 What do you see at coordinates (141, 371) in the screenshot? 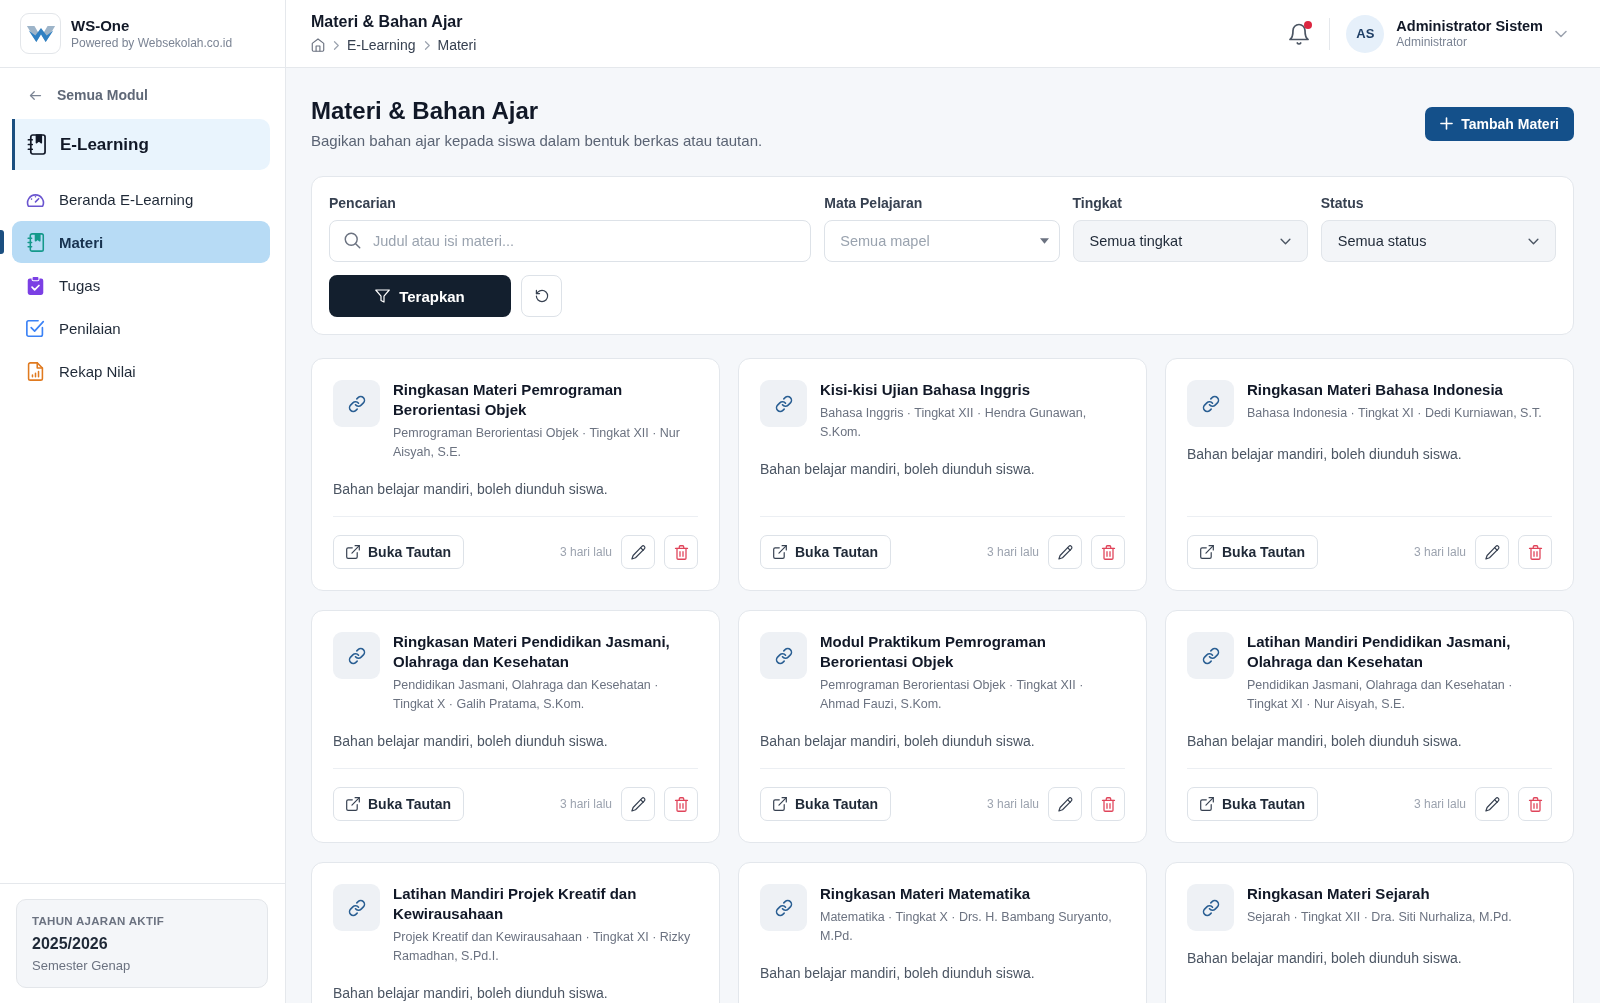
I see `sidebar-item: Rekap Nilai` at bounding box center [141, 371].